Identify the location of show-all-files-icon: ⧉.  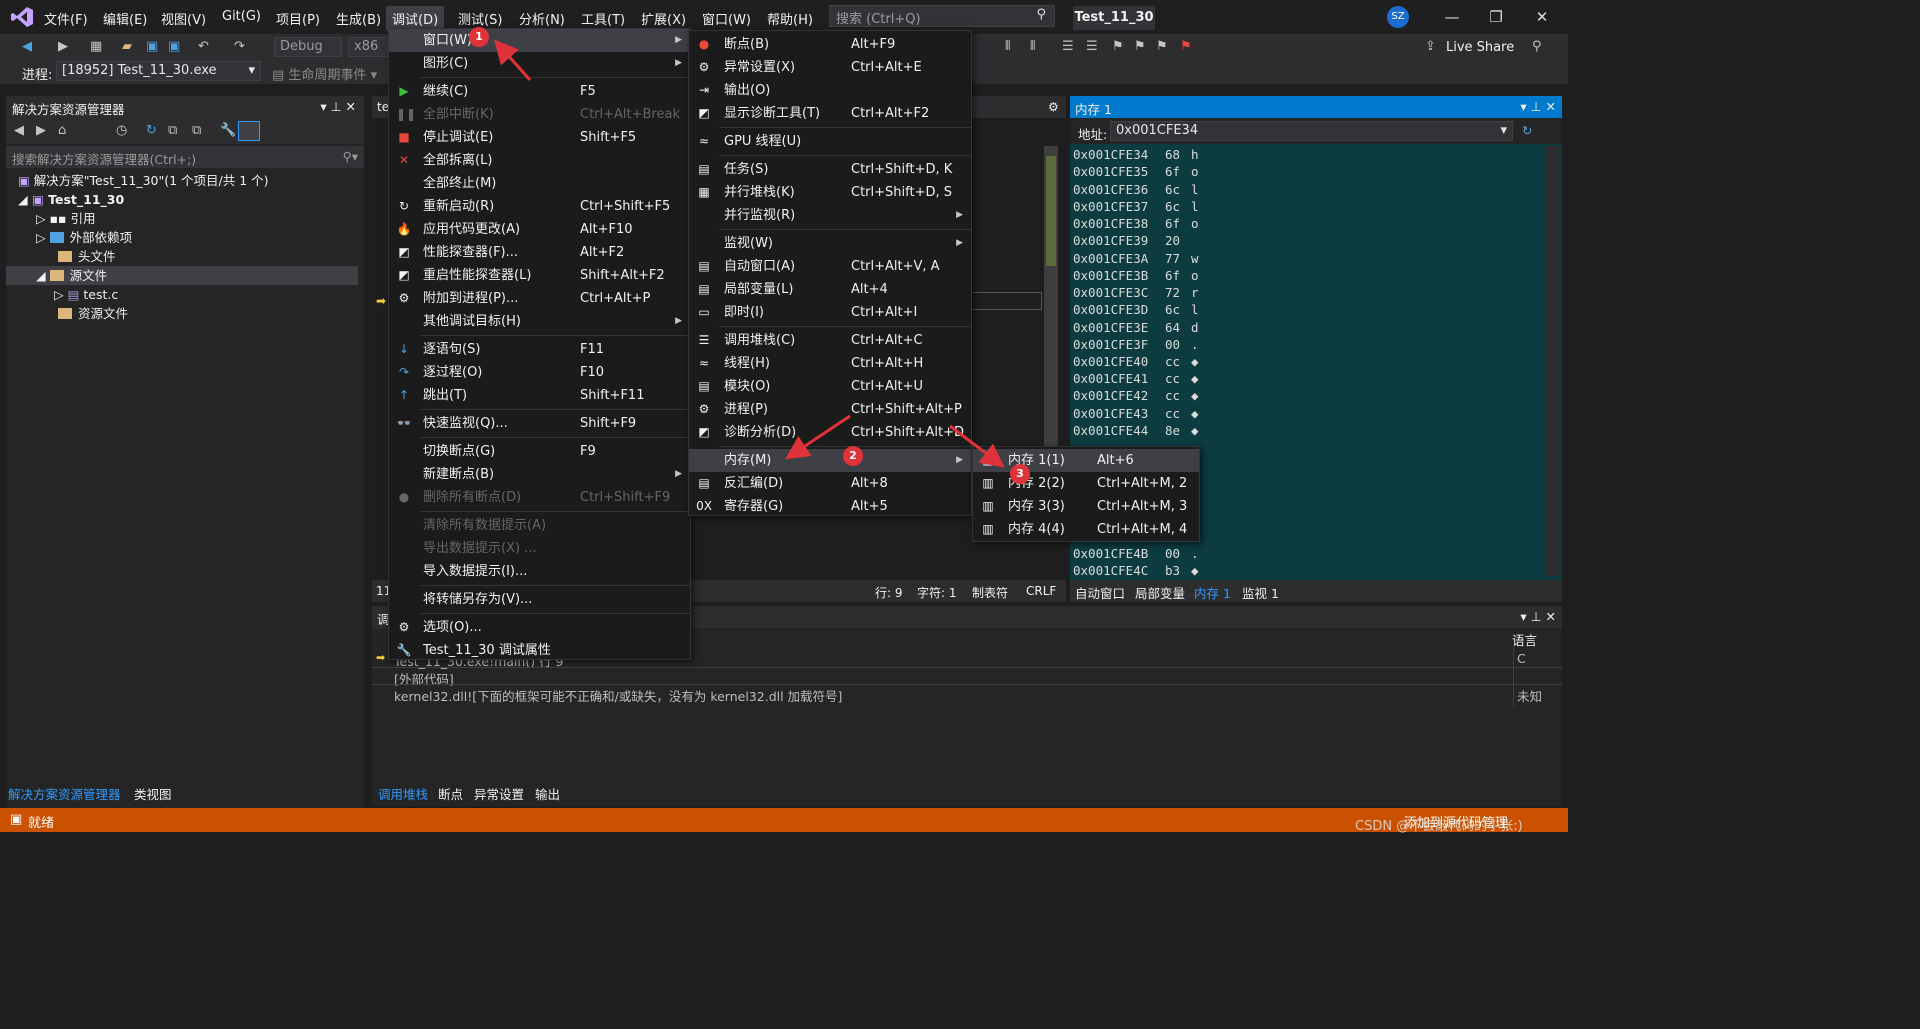
(196, 130).